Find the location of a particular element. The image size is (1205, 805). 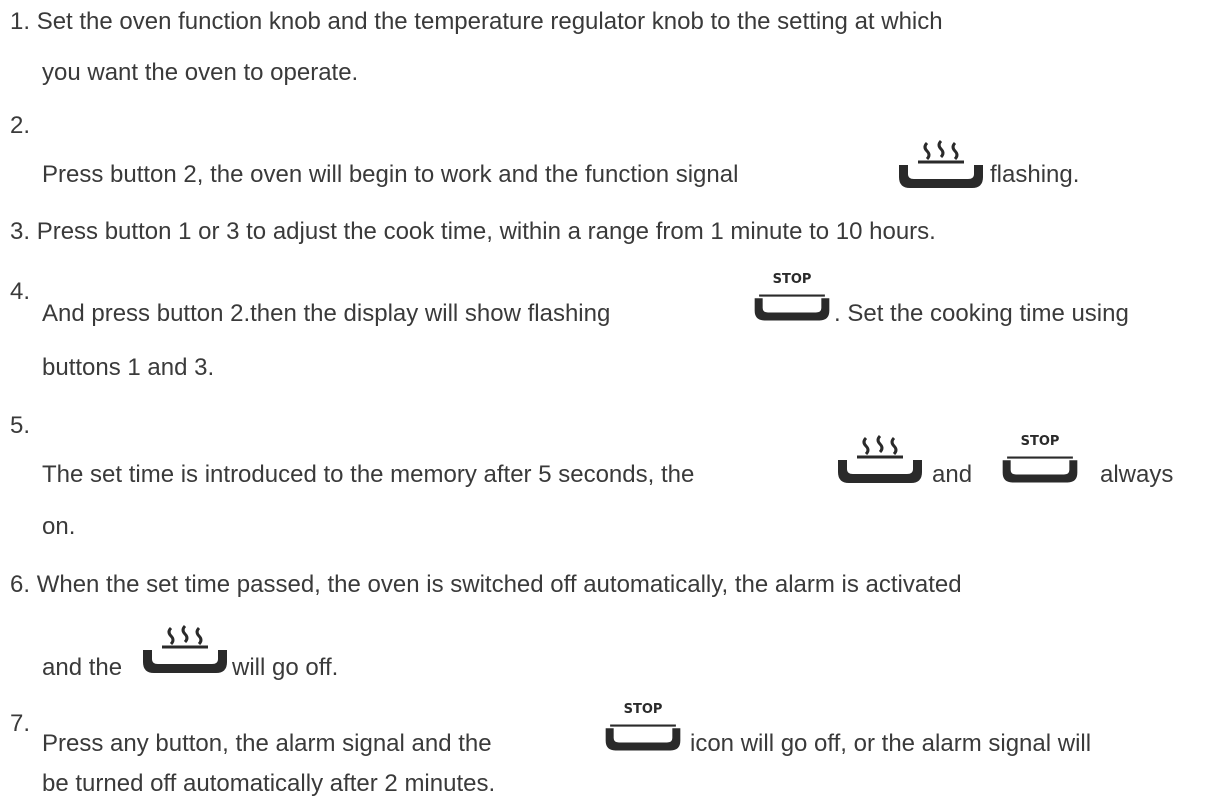

step-5-text-after: always is located at coordinates (1137, 474).